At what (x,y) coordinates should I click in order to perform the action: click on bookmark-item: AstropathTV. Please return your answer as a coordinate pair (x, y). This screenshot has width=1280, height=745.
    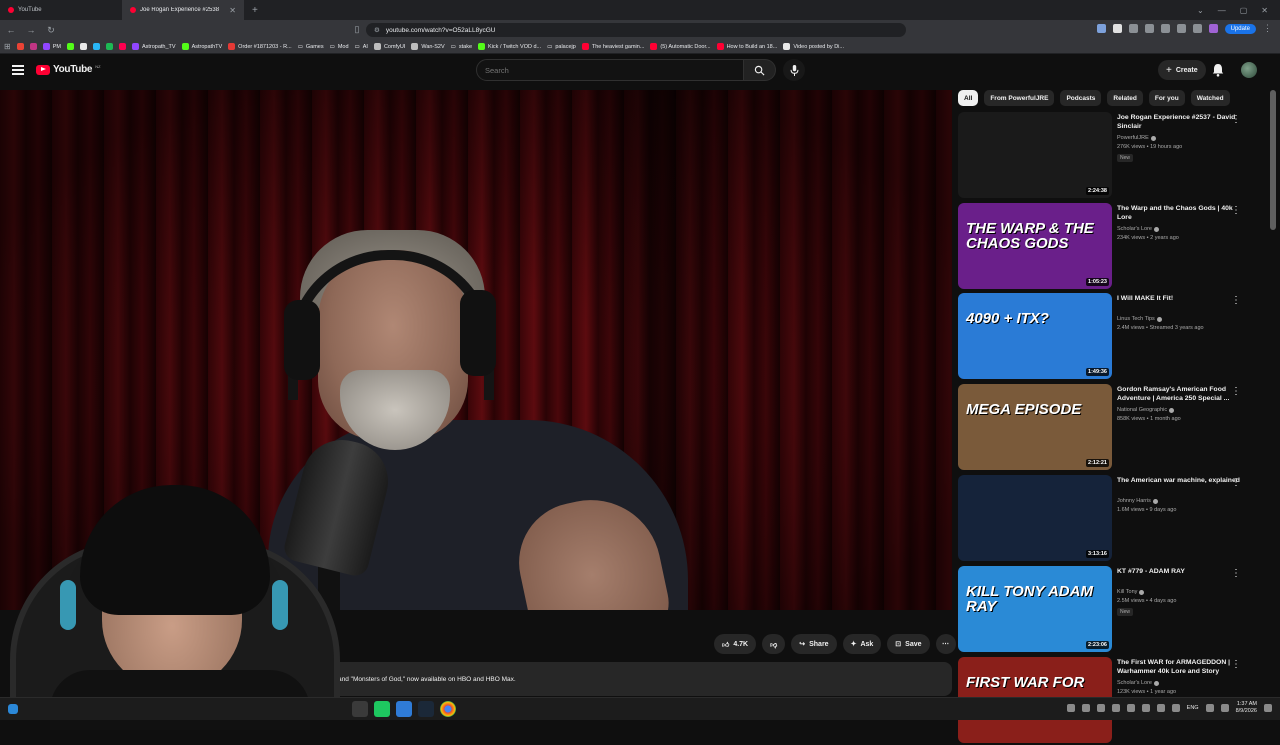
    Looking at the image, I should click on (201, 46).